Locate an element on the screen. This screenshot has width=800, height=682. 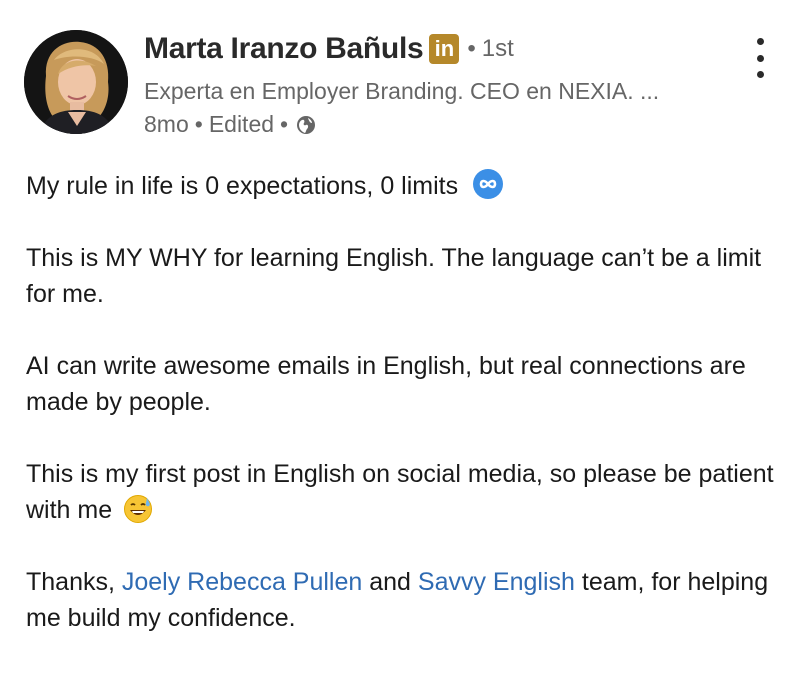
mention-link: Savvy English is located at coordinates (496, 582).